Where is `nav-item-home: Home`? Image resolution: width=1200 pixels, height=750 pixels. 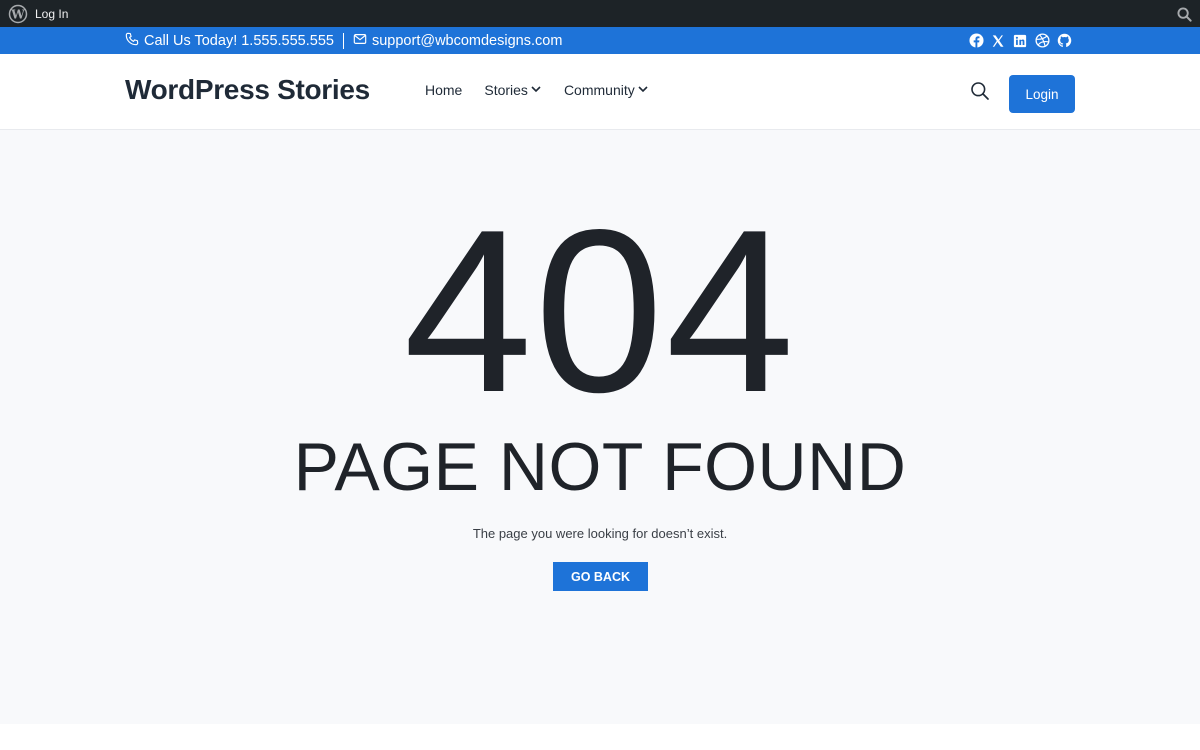 nav-item-home: Home is located at coordinates (443, 90).